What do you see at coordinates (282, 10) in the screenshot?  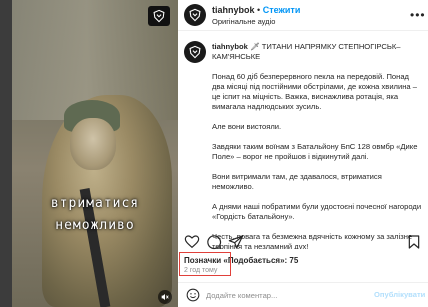 I see `follow-button: Стежити` at bounding box center [282, 10].